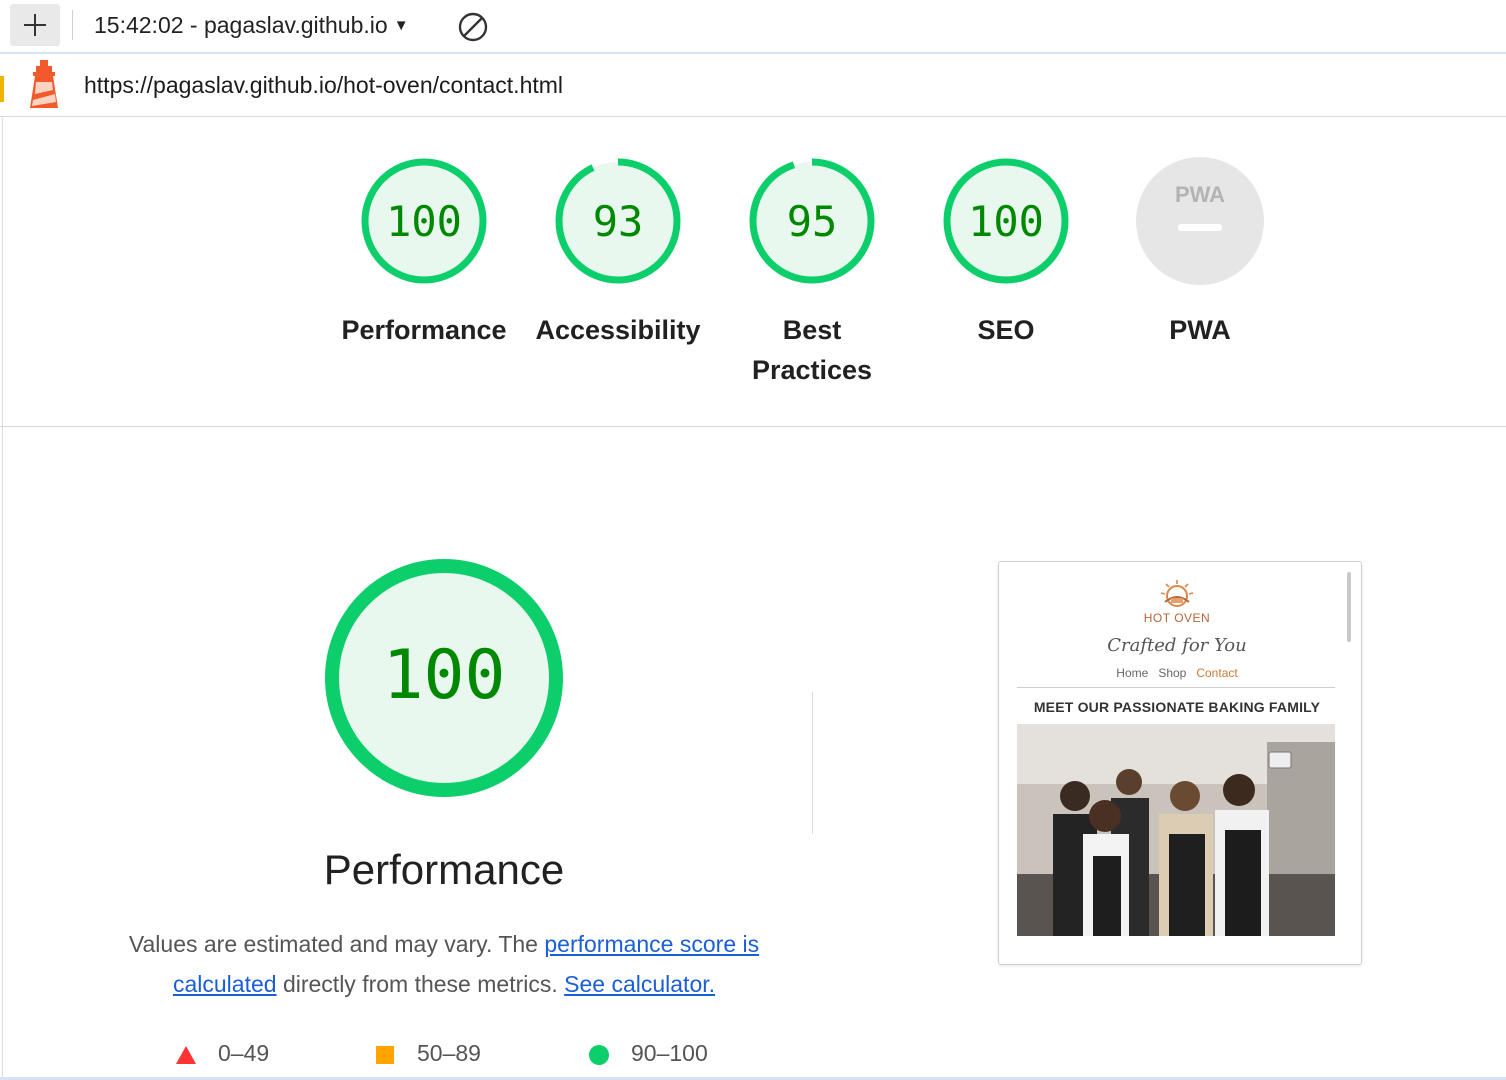  I want to click on circle-icon, so click(599, 1054).